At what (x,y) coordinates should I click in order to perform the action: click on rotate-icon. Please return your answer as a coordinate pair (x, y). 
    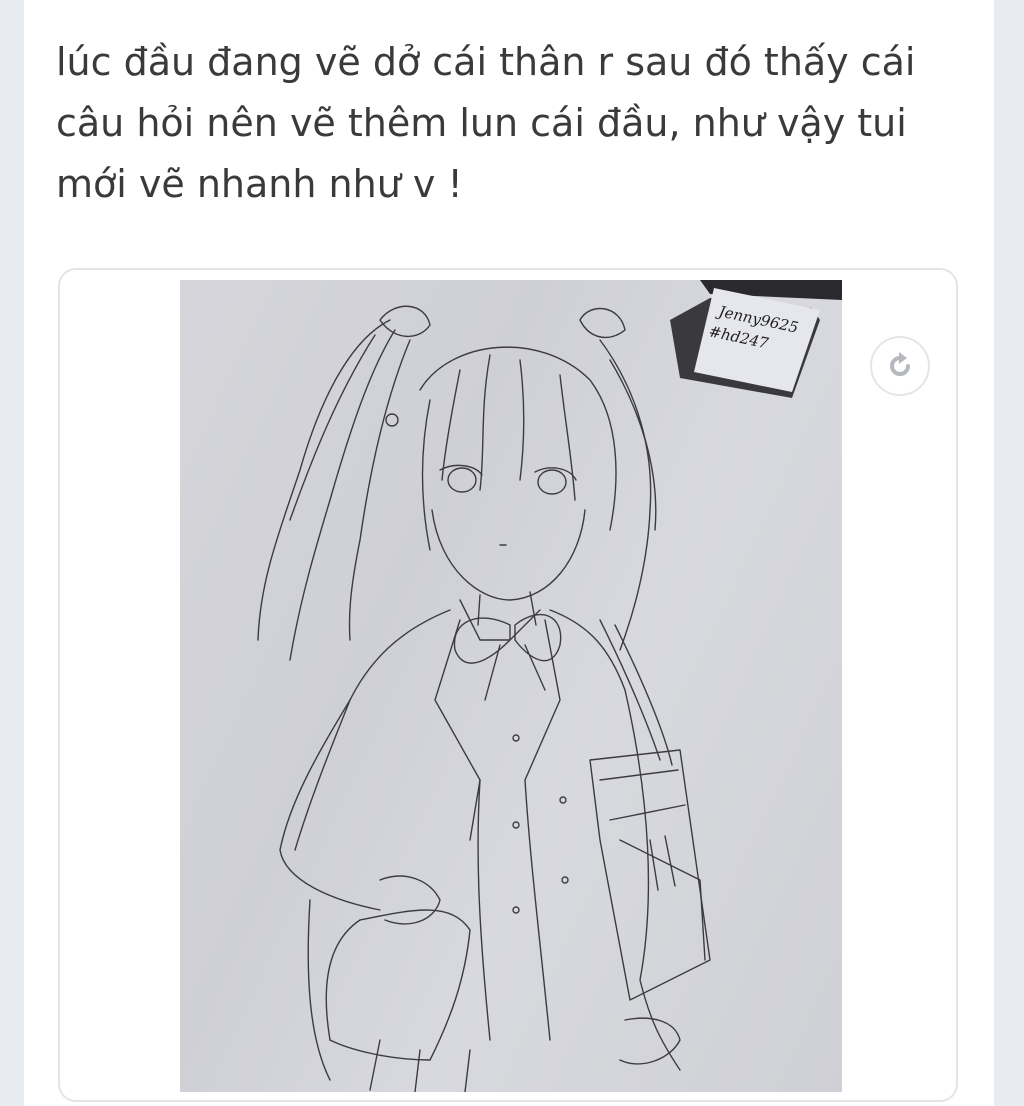
    Looking at the image, I should click on (900, 364).